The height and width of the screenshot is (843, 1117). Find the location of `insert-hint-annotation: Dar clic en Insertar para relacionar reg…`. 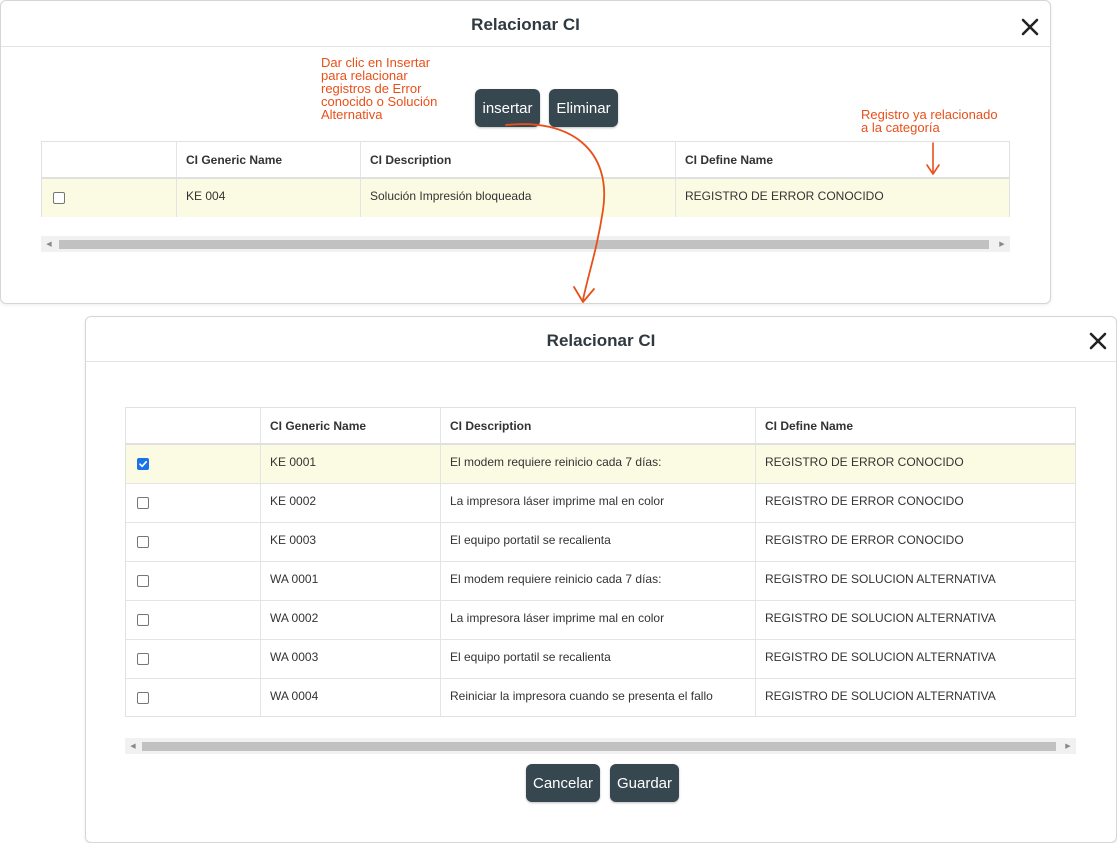

insert-hint-annotation: Dar clic en Insertar para relacionar reg… is located at coordinates (379, 88).